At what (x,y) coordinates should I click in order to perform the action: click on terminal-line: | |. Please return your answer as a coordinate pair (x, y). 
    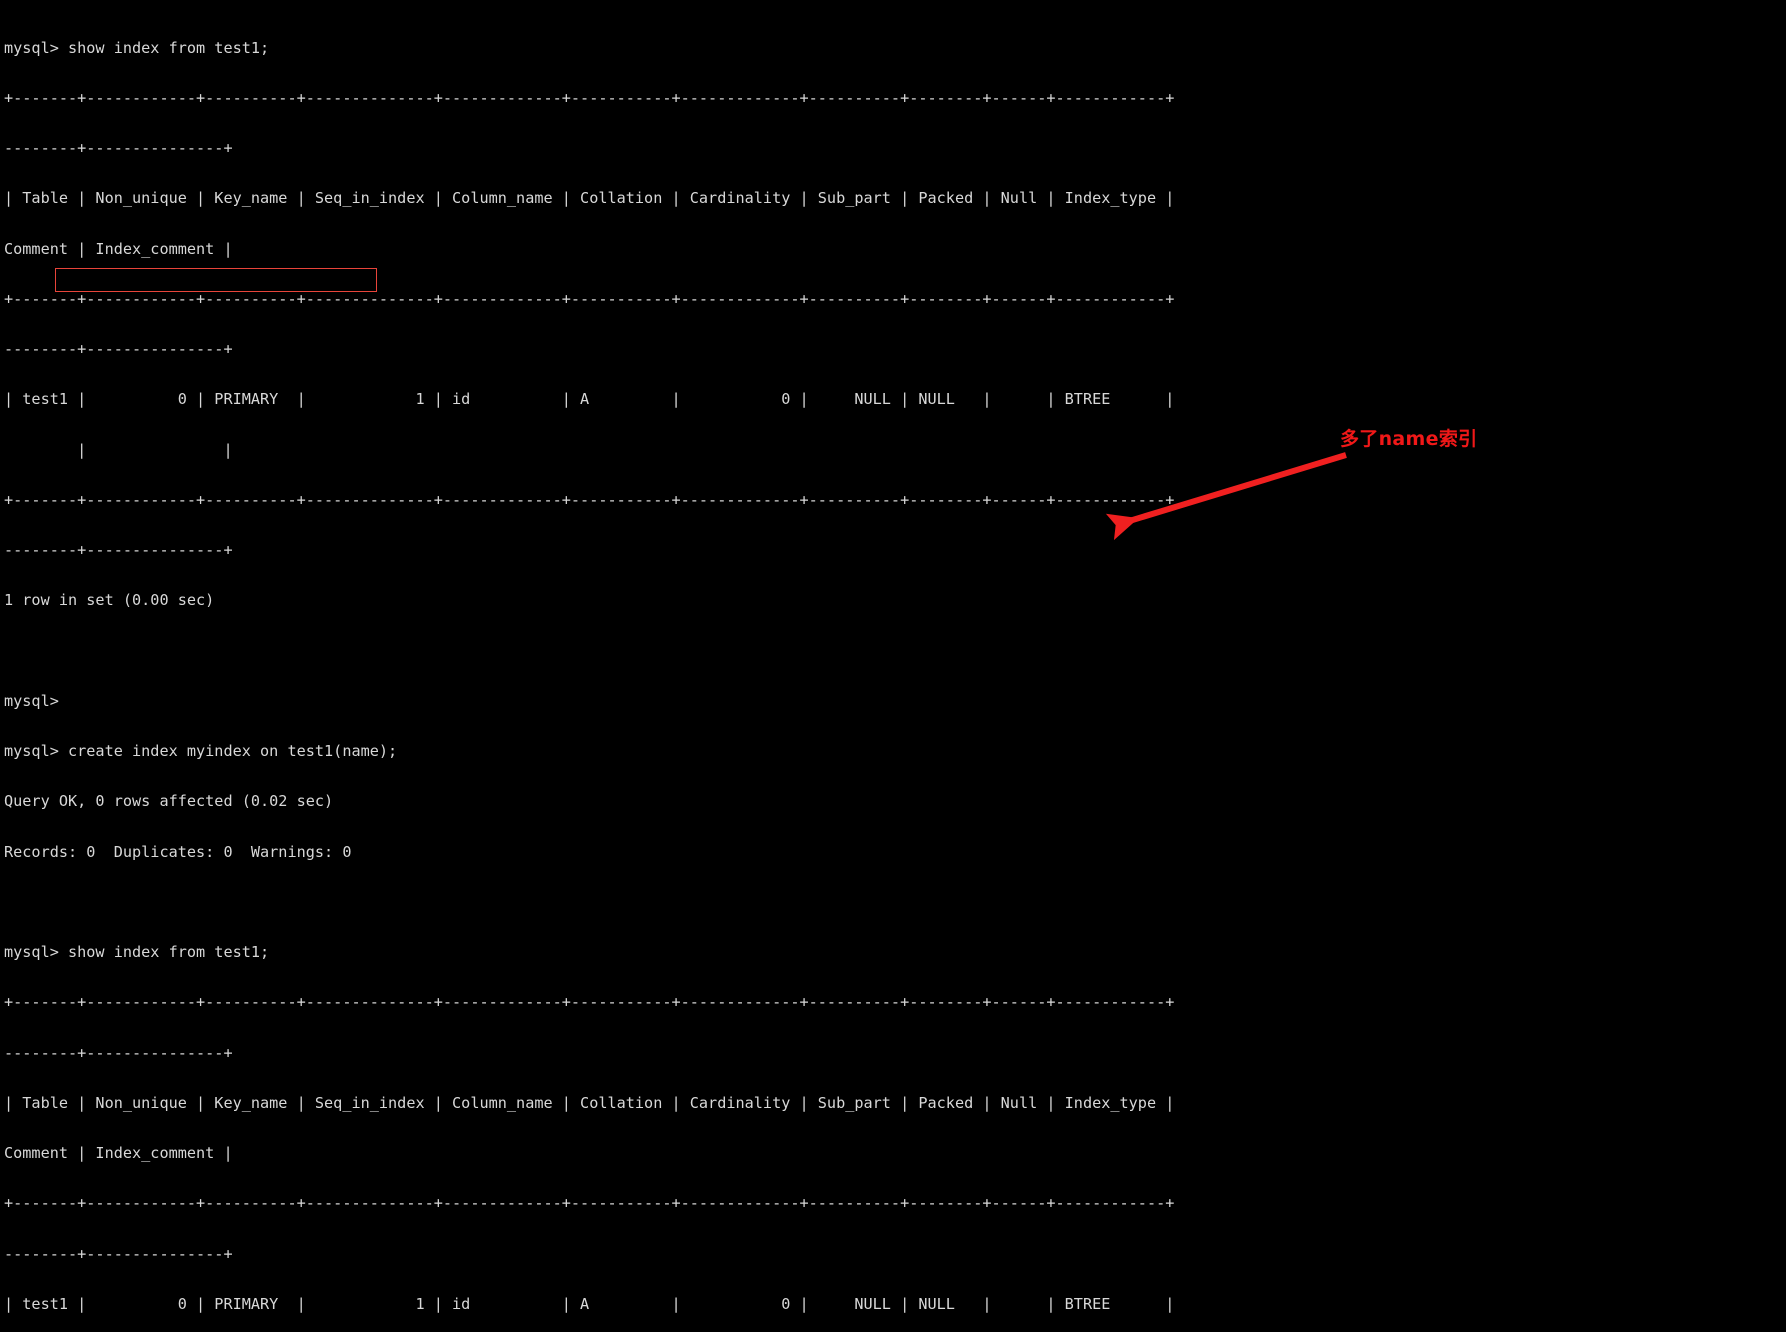
    Looking at the image, I should click on (118, 449).